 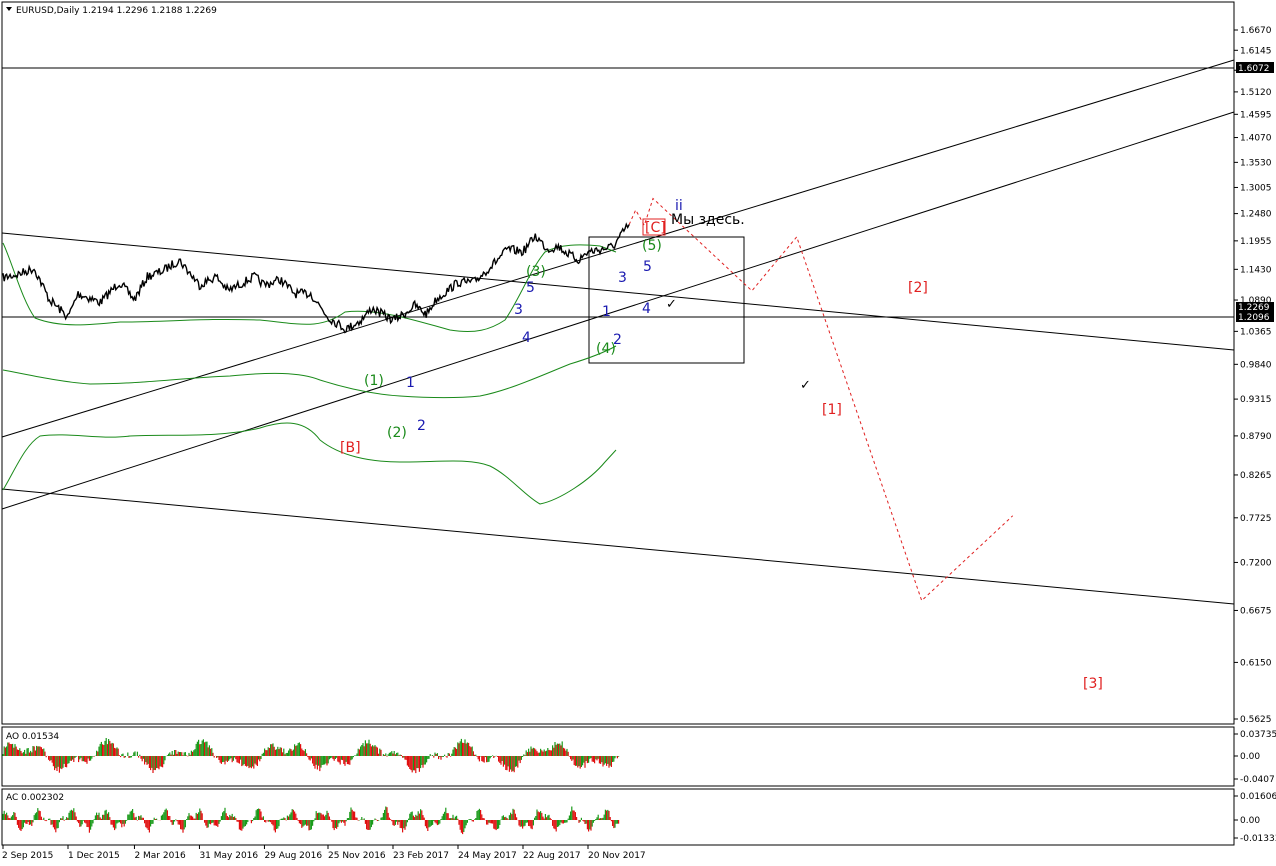 What do you see at coordinates (1256, 476) in the screenshot?
I see `price-tick-label: 0.8265` at bounding box center [1256, 476].